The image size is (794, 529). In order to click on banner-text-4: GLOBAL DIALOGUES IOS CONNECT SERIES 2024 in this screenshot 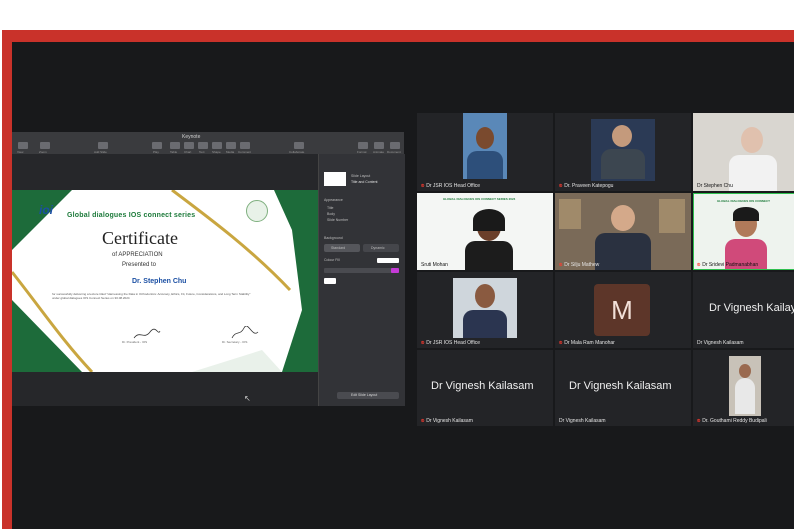, I will do `click(479, 199)`.